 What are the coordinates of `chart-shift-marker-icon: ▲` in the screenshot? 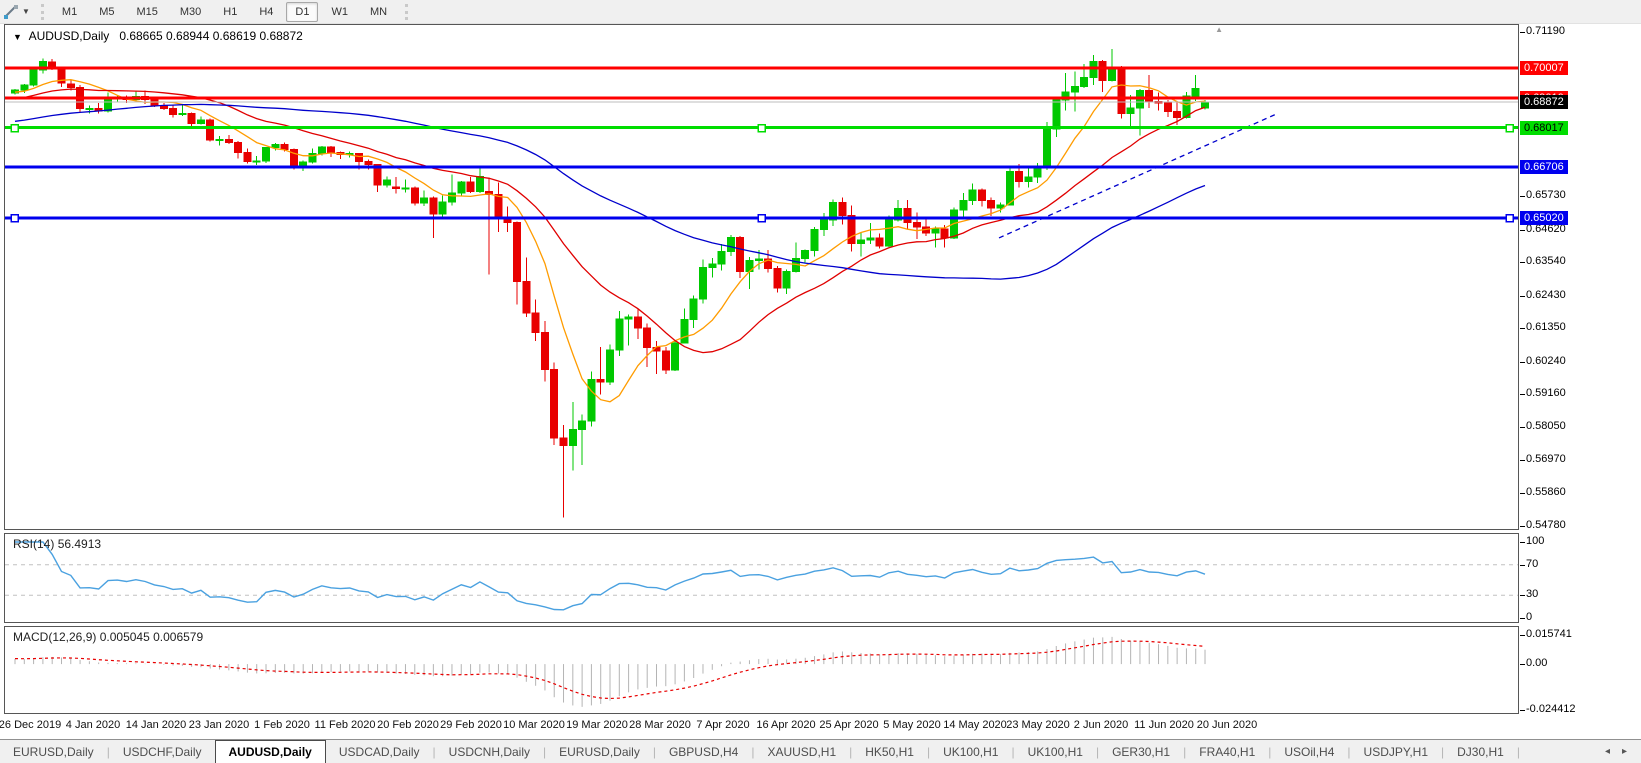 It's located at (1219, 29).